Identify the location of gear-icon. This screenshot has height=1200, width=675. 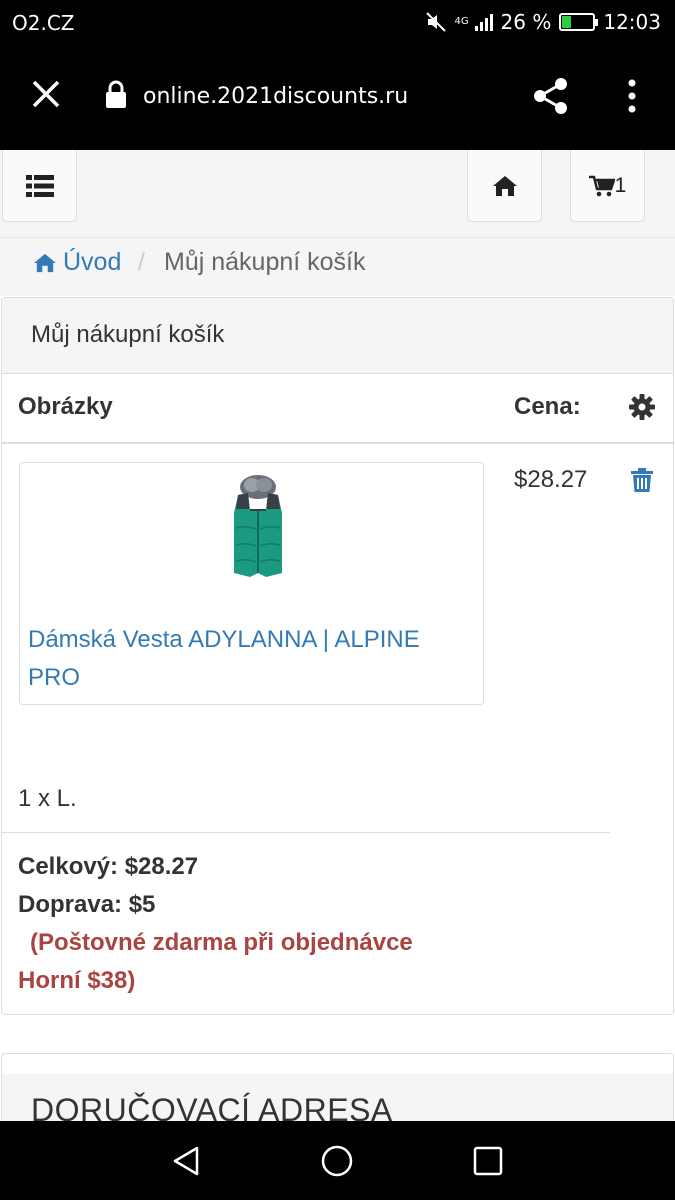
(642, 407).